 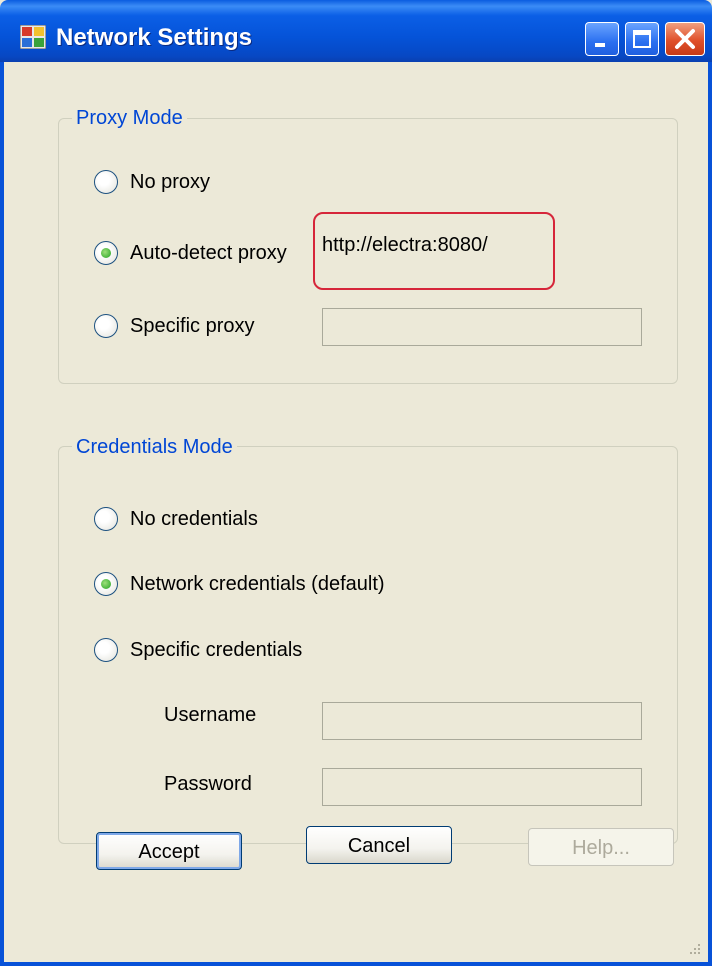 I want to click on window-border-left, so click(x=2, y=514).